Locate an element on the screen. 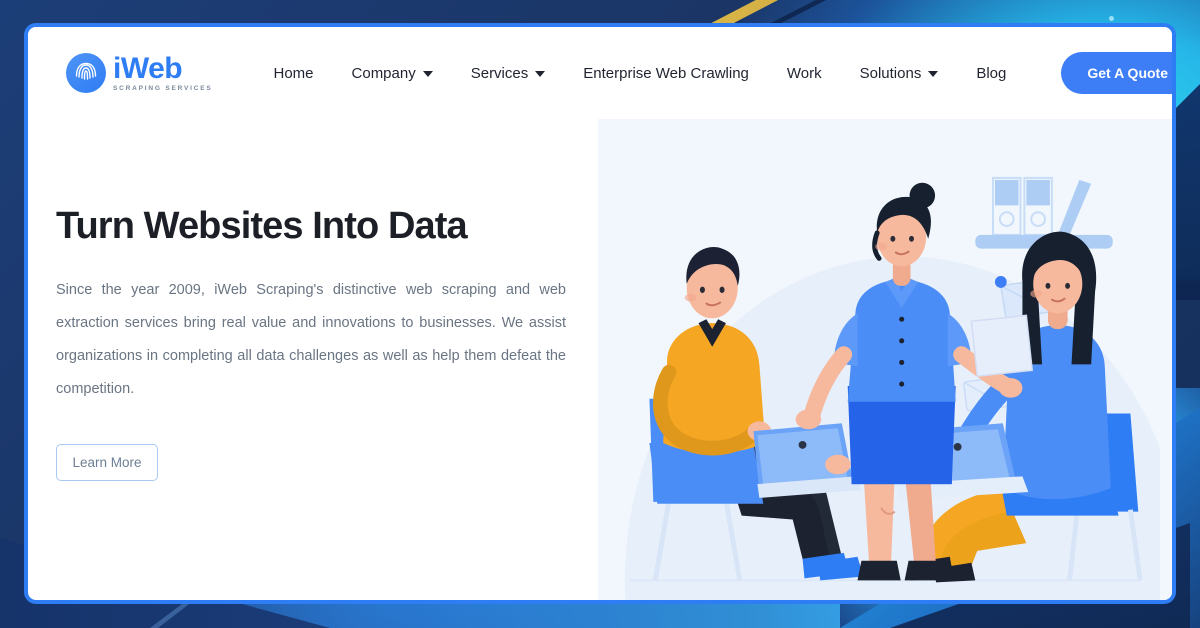 Image resolution: width=1200 pixels, height=628 pixels. nav-label: Solutions is located at coordinates (890, 73).